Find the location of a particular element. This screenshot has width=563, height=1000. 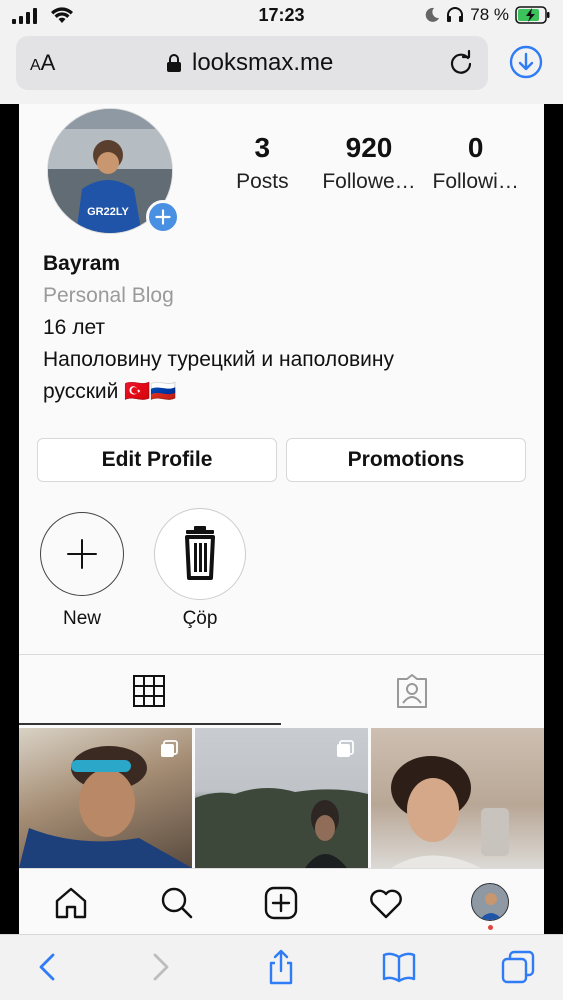

stat-value: 0 is located at coordinates (475, 147).